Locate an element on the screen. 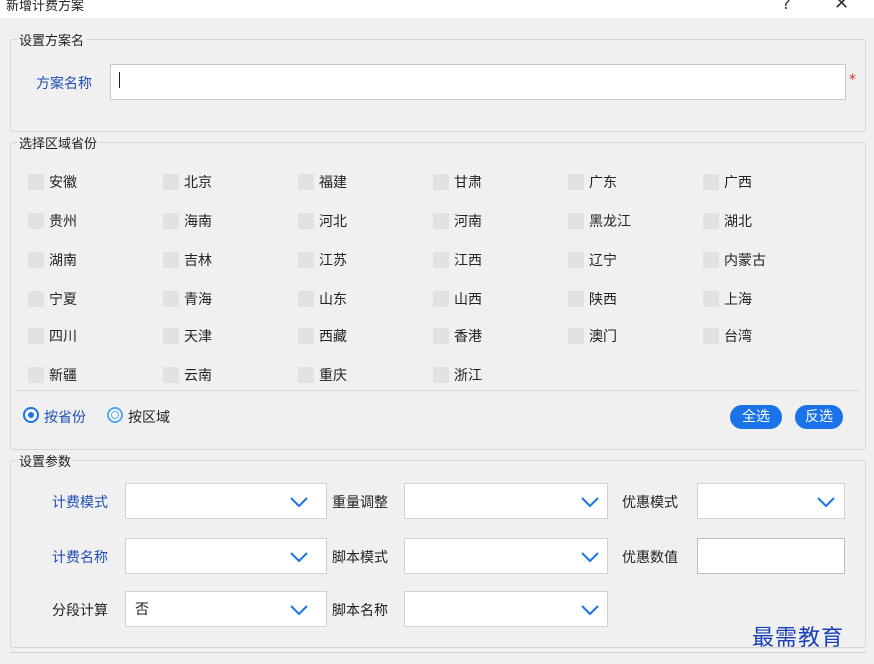  billing-name-label: 计费名称 is located at coordinates (80, 558).